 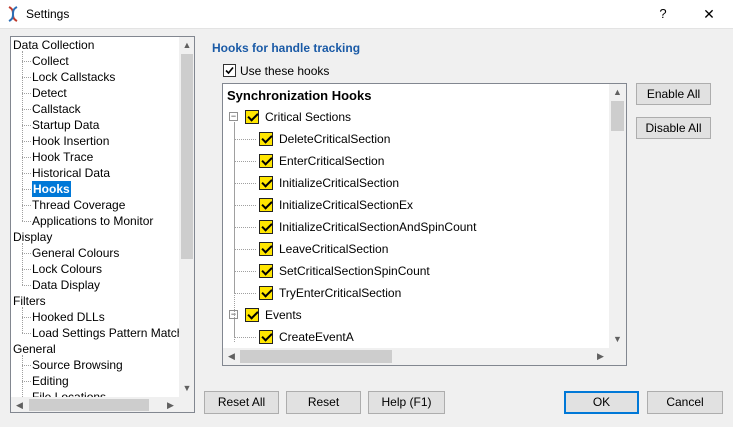 What do you see at coordinates (53, 45) in the screenshot?
I see `tree-category: Data Collection` at bounding box center [53, 45].